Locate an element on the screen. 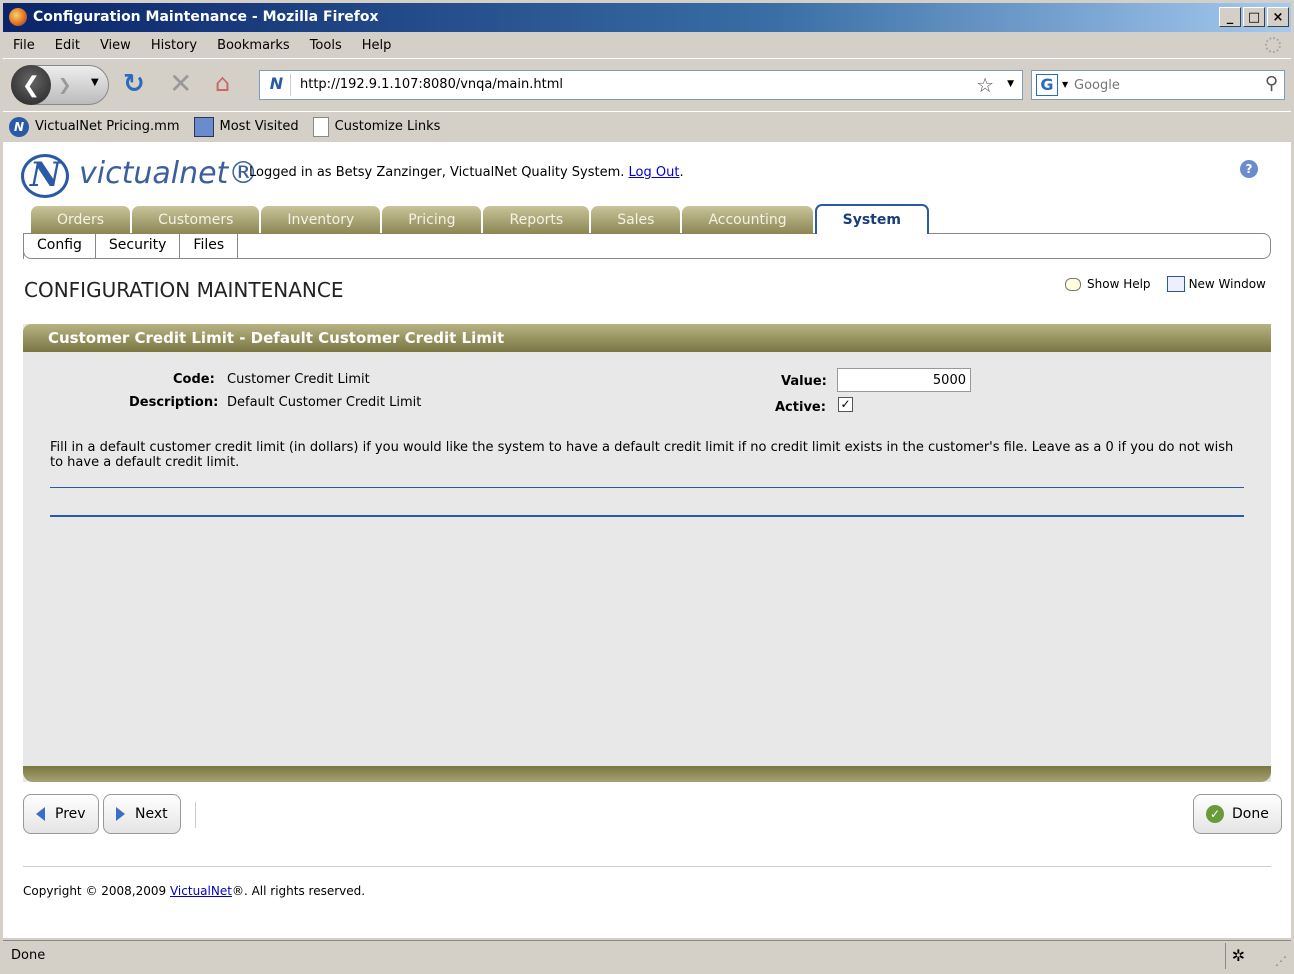  tab-sales: Sales is located at coordinates (636, 220).